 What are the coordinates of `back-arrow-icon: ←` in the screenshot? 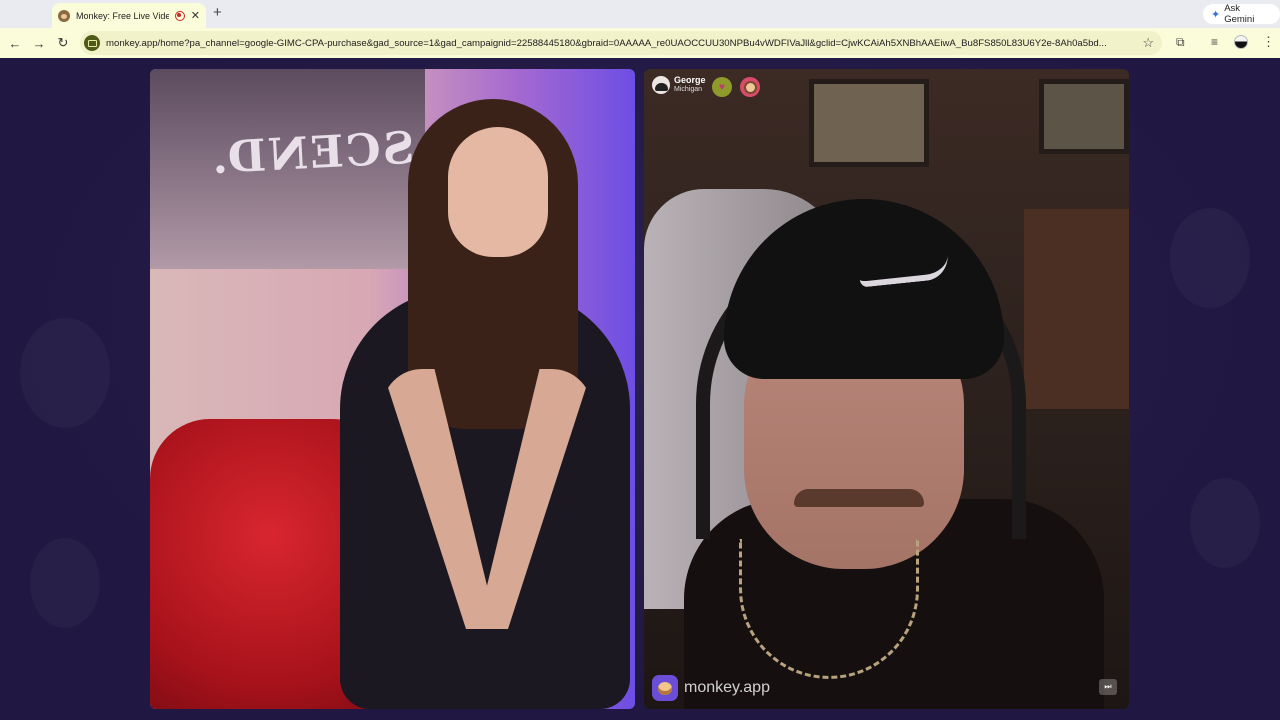 It's located at (15, 43).